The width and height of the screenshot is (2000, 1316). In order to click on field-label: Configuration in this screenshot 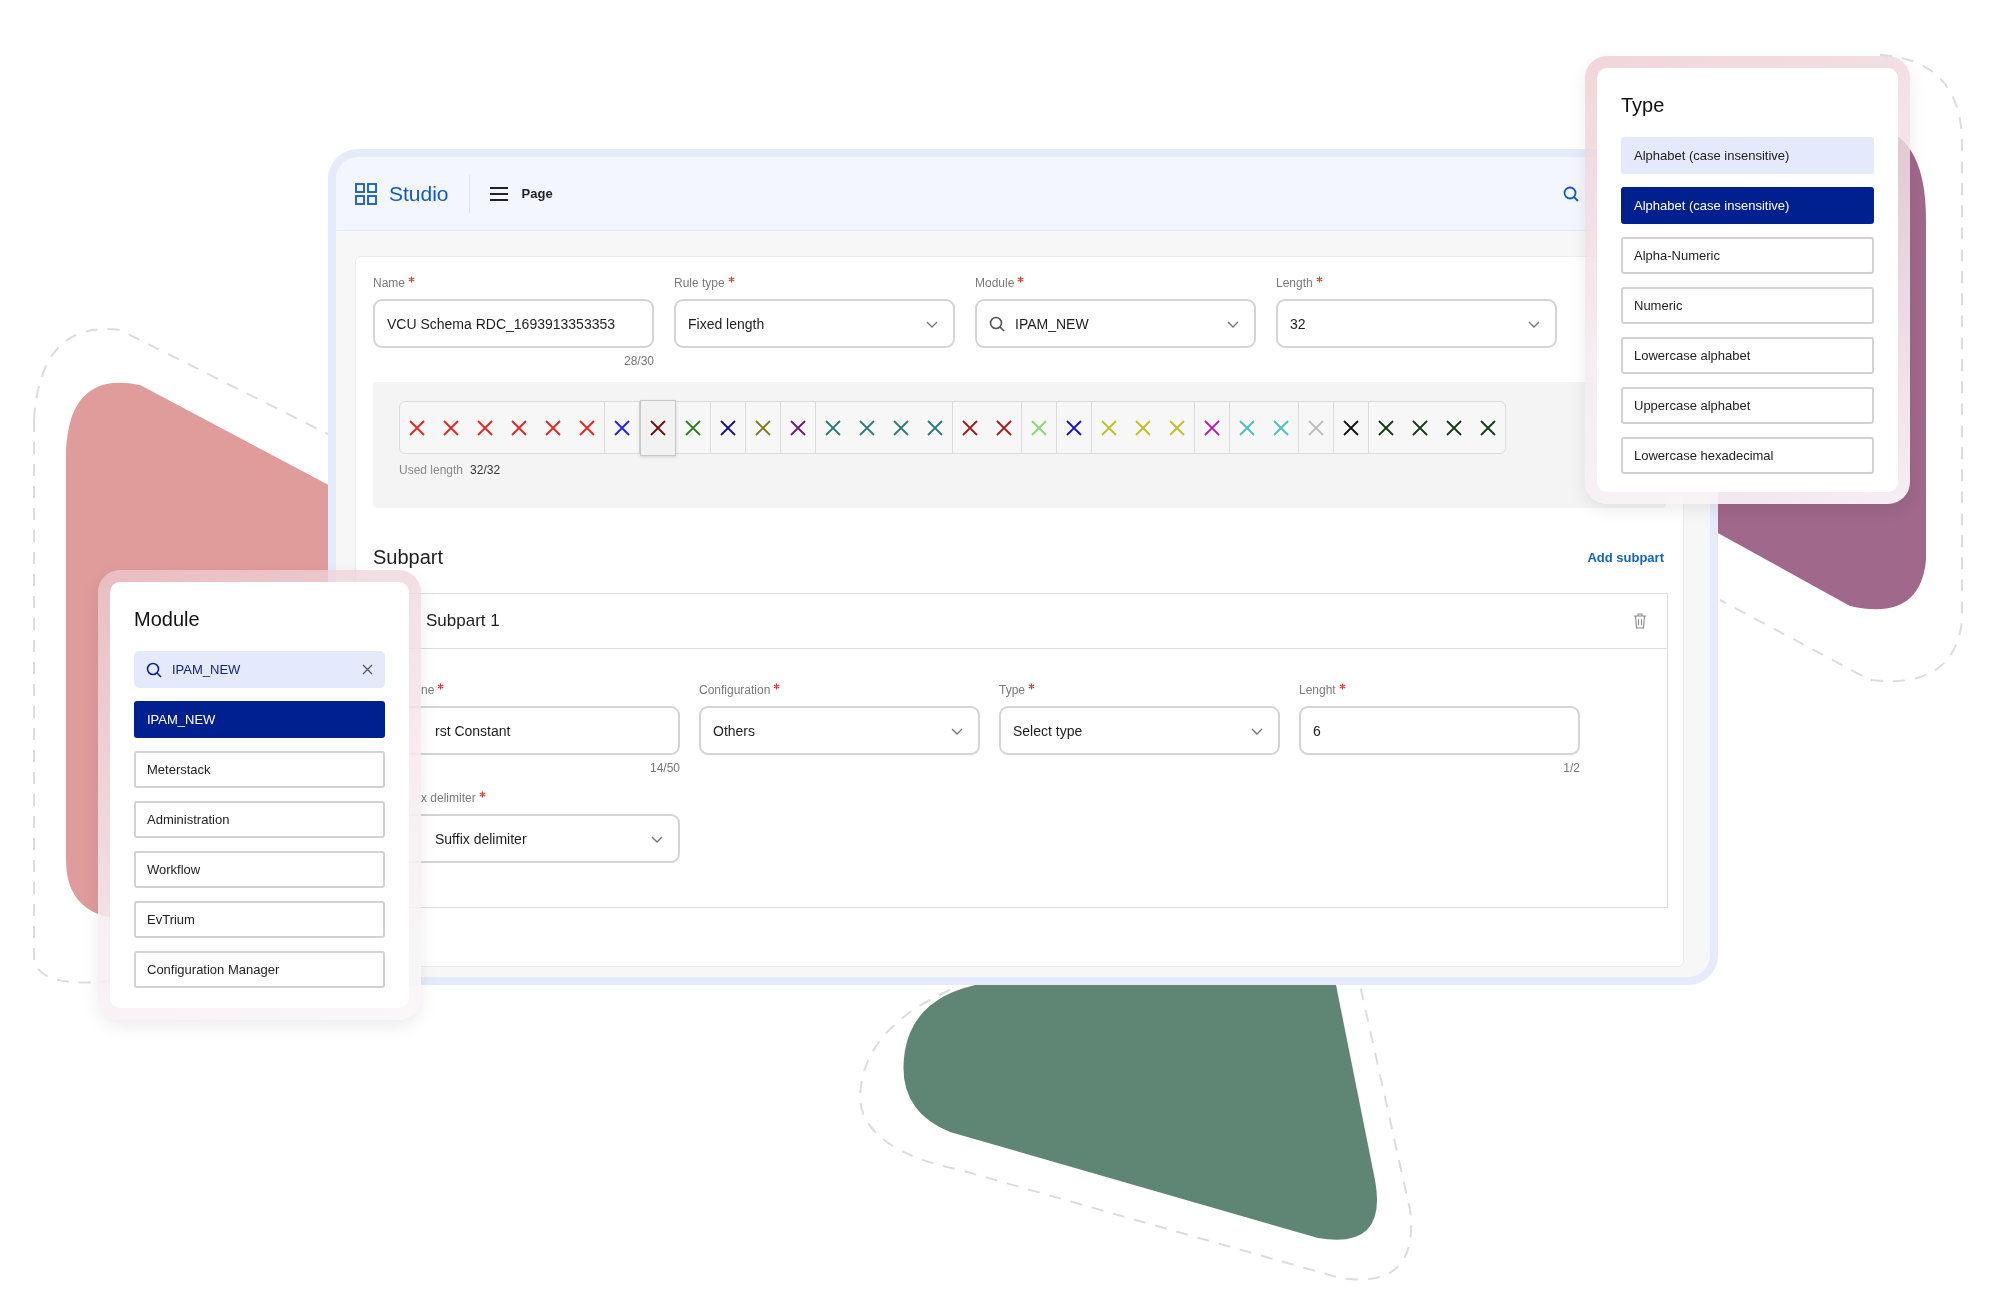, I will do `click(735, 690)`.